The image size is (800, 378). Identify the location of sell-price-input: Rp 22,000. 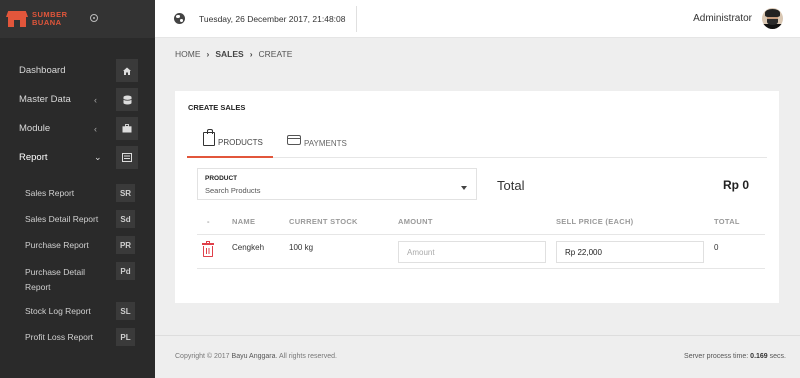
(630, 252).